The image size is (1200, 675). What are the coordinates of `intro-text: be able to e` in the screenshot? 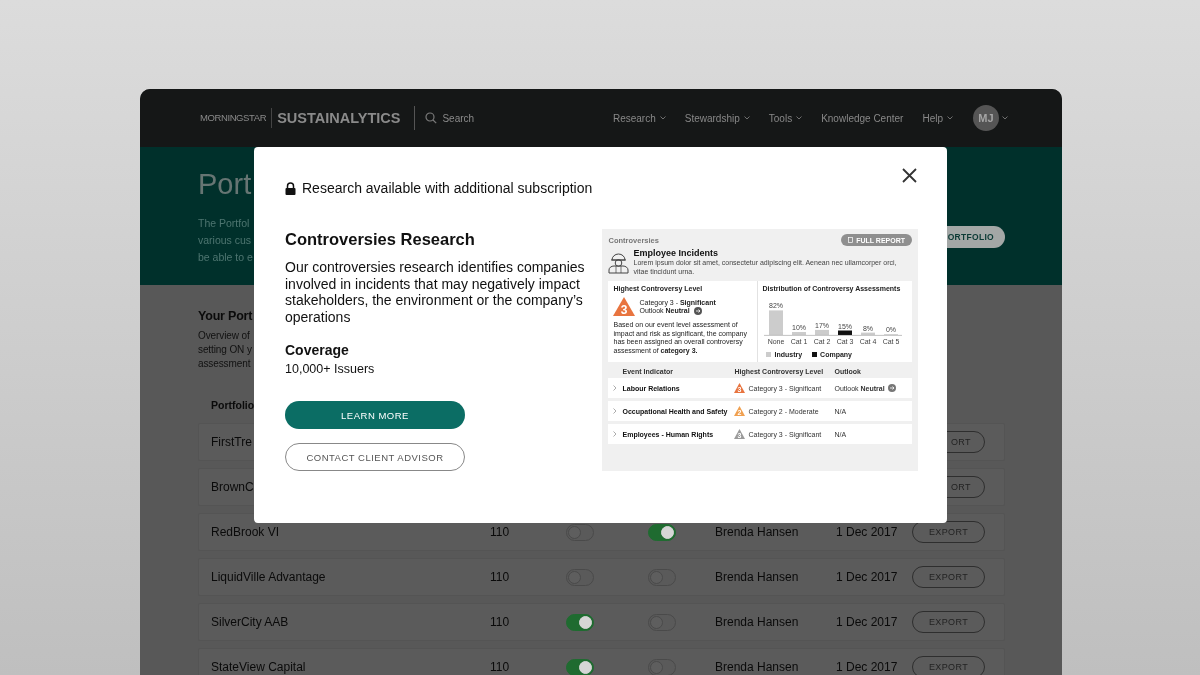 It's located at (225, 257).